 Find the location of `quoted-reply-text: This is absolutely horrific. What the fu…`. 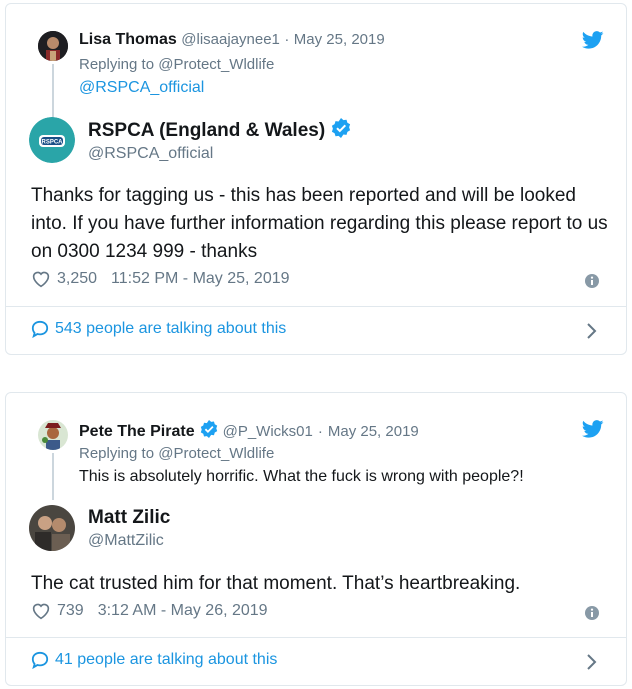

quoted-reply-text: This is absolutely horrific. What the fu… is located at coordinates (301, 476).